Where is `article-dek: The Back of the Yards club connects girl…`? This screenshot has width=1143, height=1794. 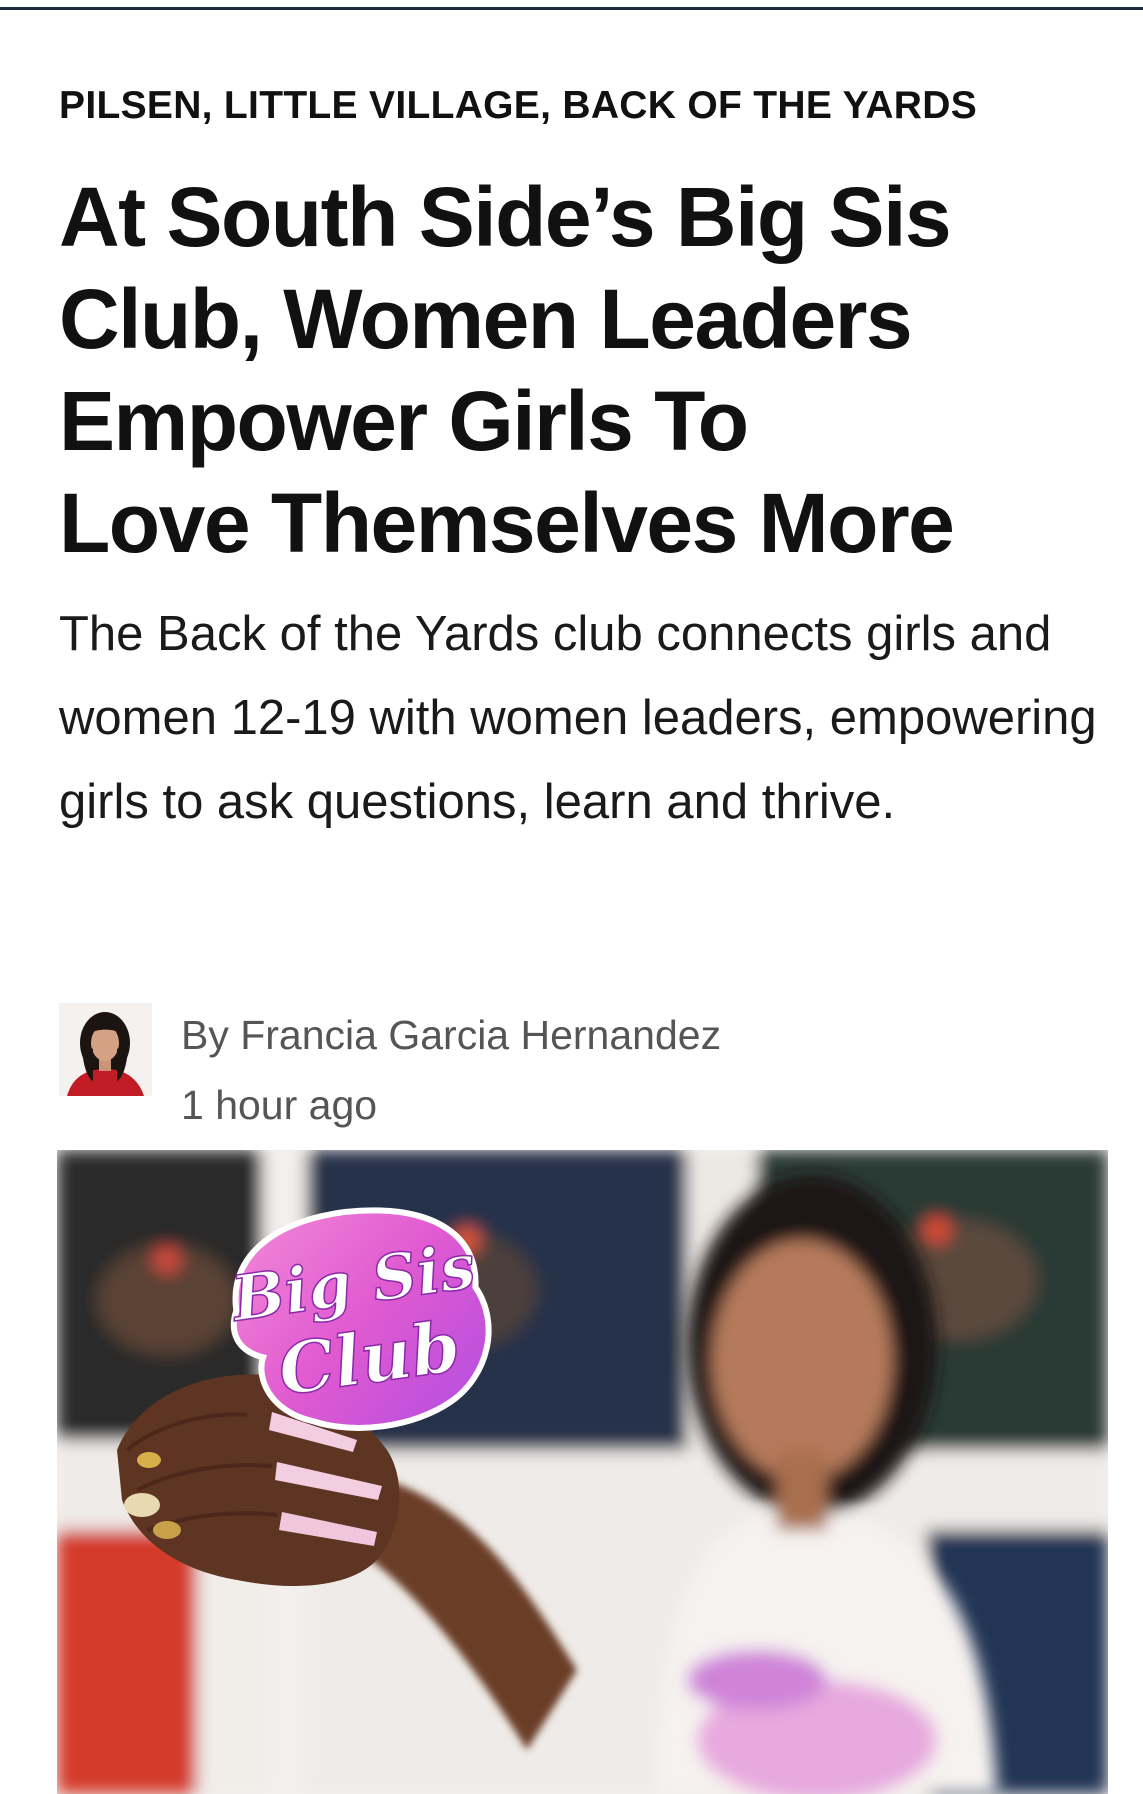
article-dek: The Back of the Yards club connects girl… is located at coordinates (578, 718).